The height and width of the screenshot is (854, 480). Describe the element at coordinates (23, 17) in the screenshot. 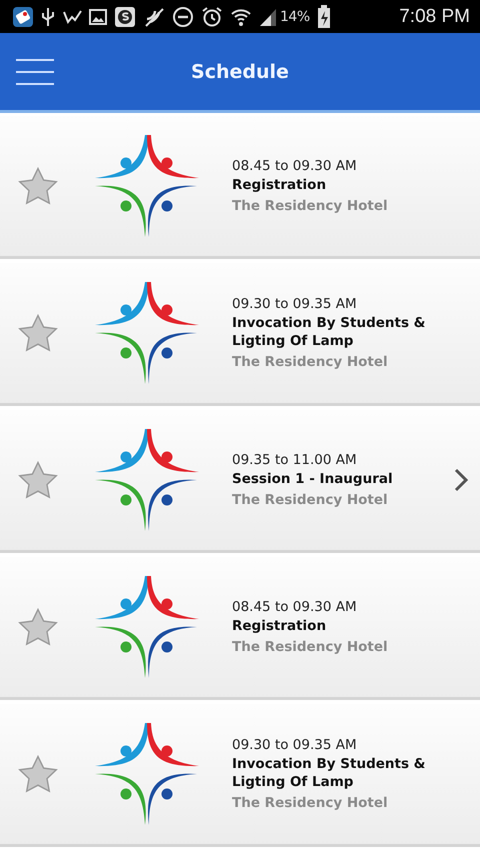

I see `app-icon` at that location.